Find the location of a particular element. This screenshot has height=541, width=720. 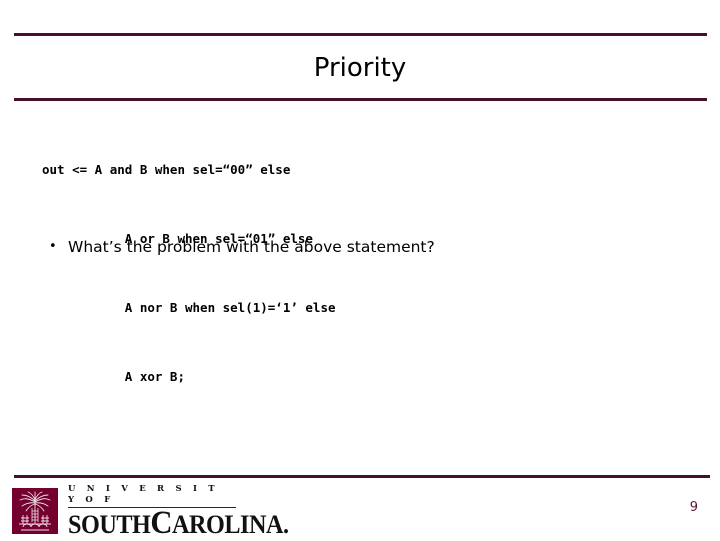

page-number: 9 is located at coordinates (693, 507).